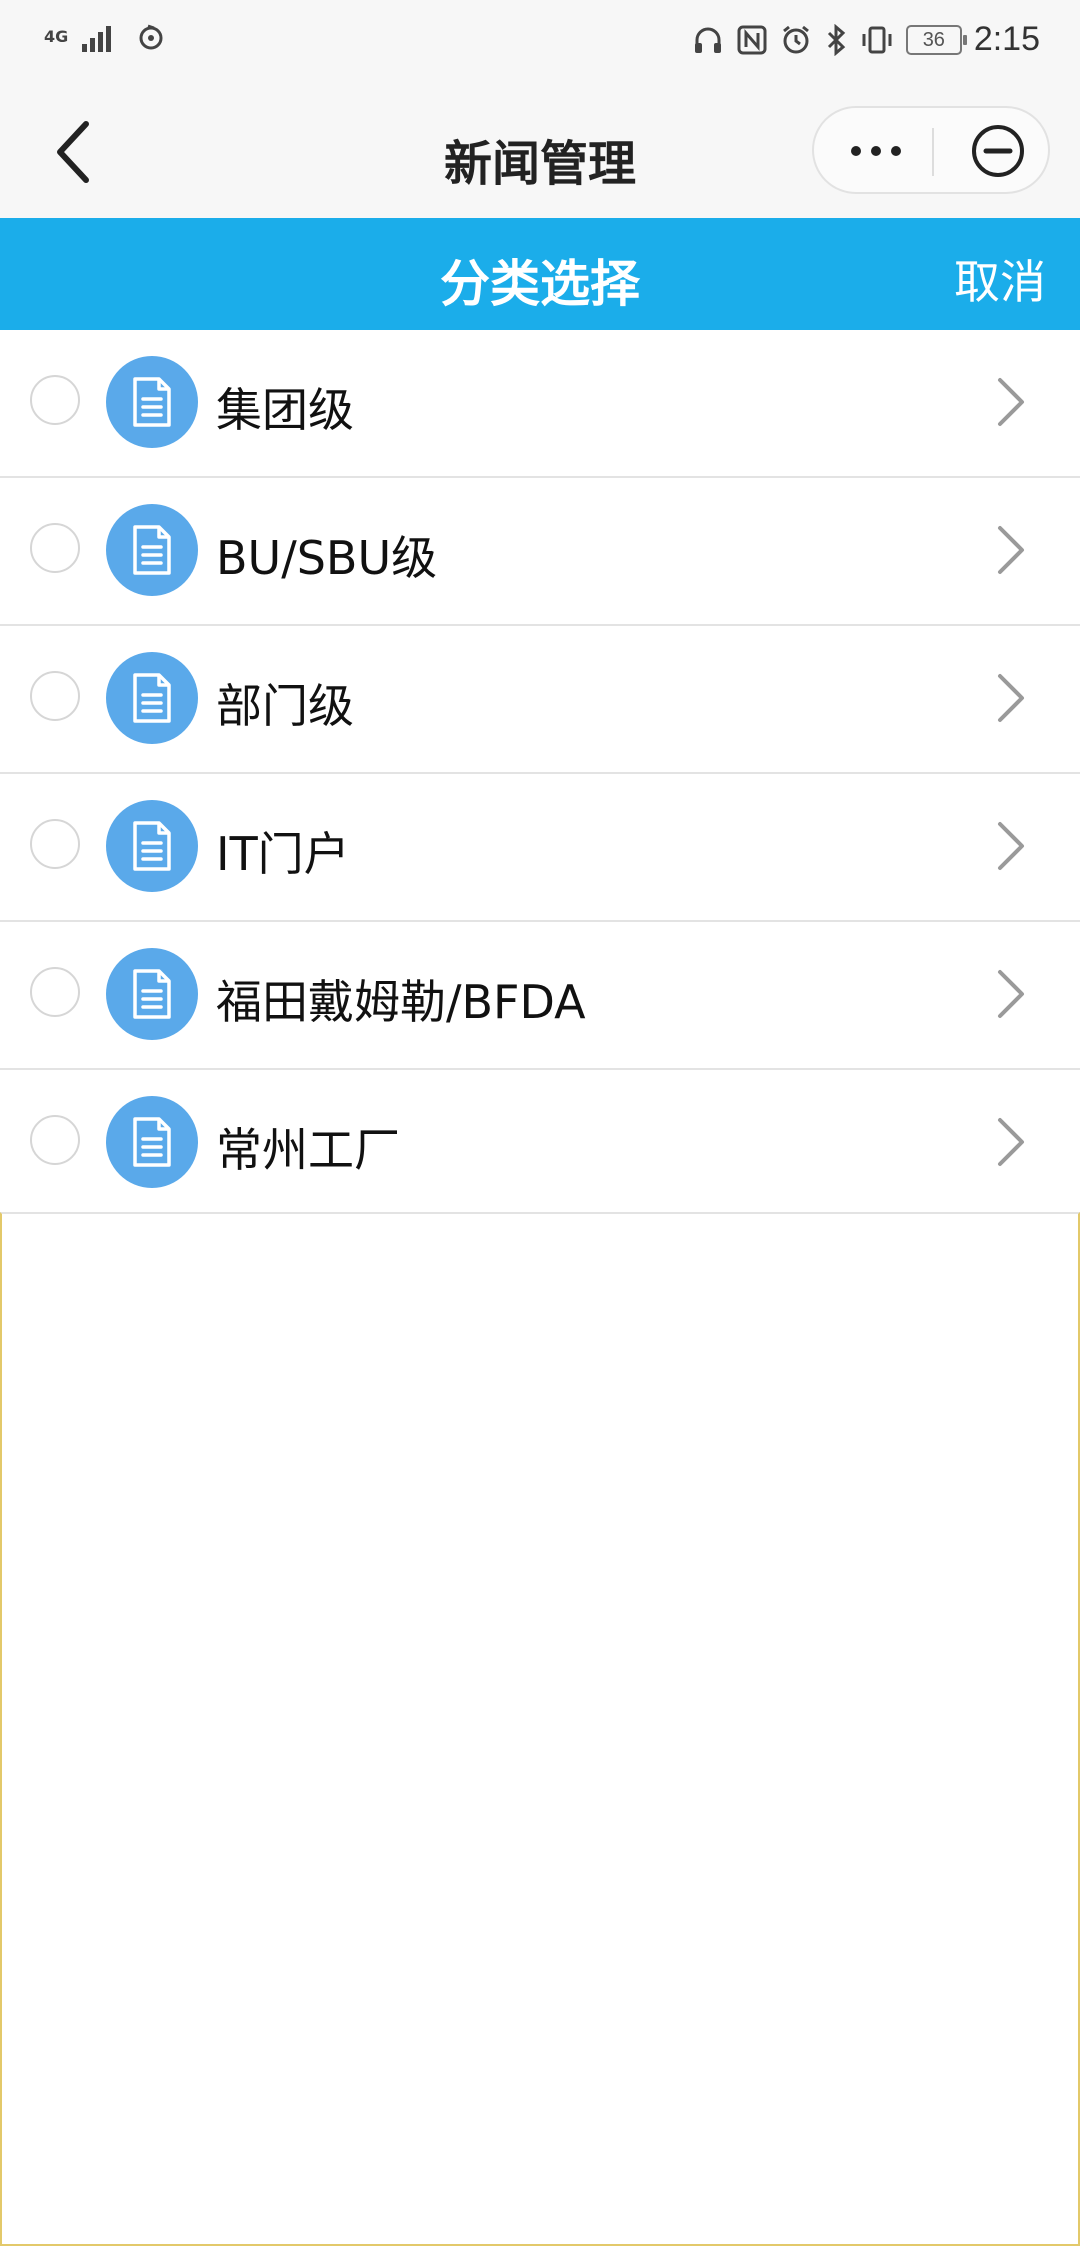  I want to click on exit-button, so click(998, 151).